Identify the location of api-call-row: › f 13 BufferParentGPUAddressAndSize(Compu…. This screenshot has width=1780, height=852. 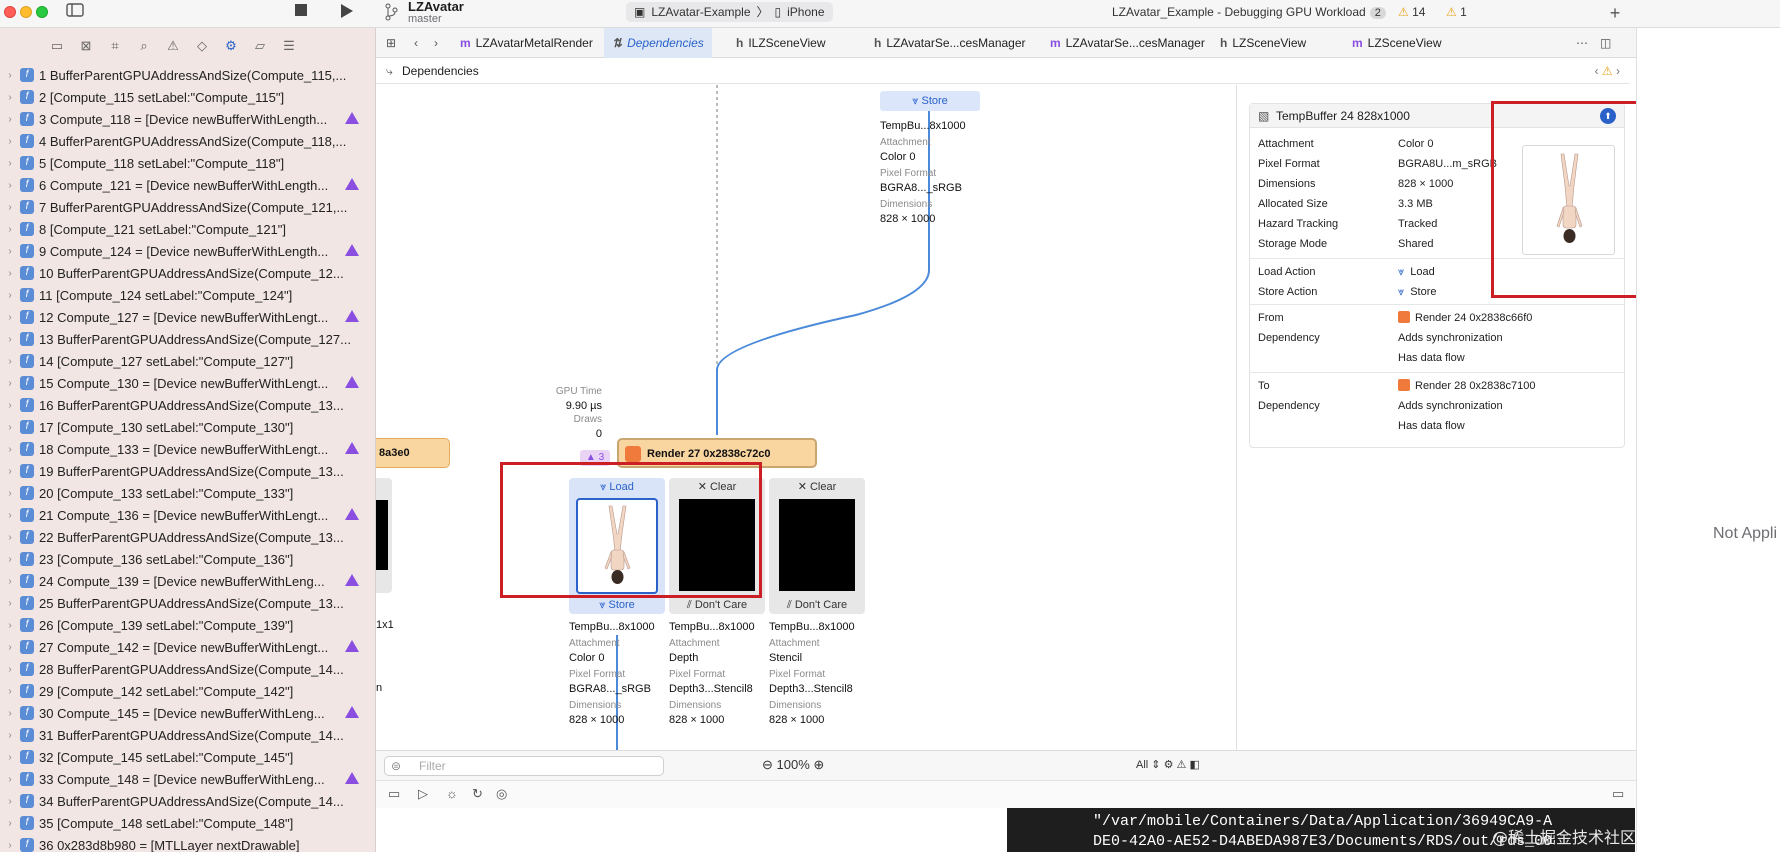
(187, 339).